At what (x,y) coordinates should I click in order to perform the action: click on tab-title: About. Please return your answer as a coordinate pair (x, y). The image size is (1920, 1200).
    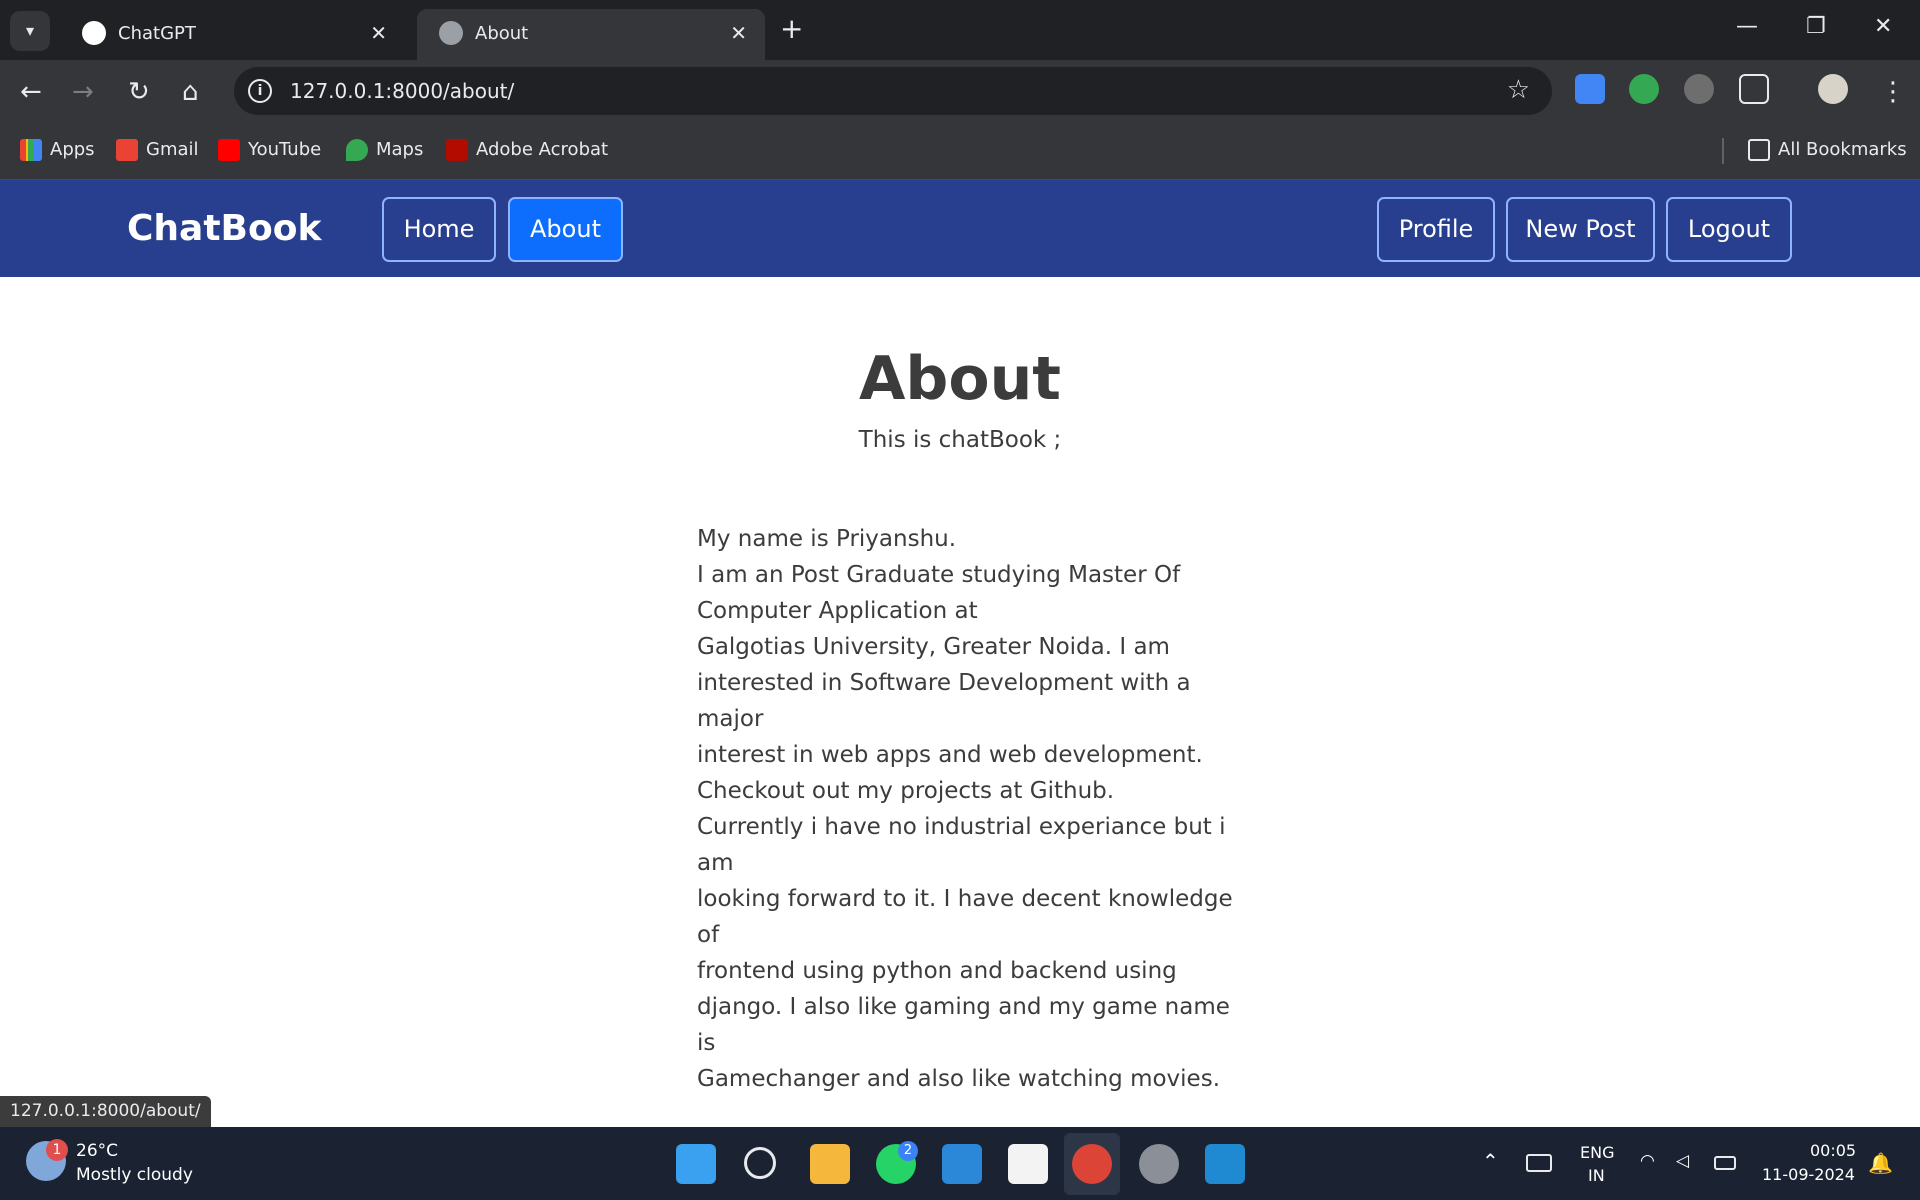
    Looking at the image, I should click on (502, 33).